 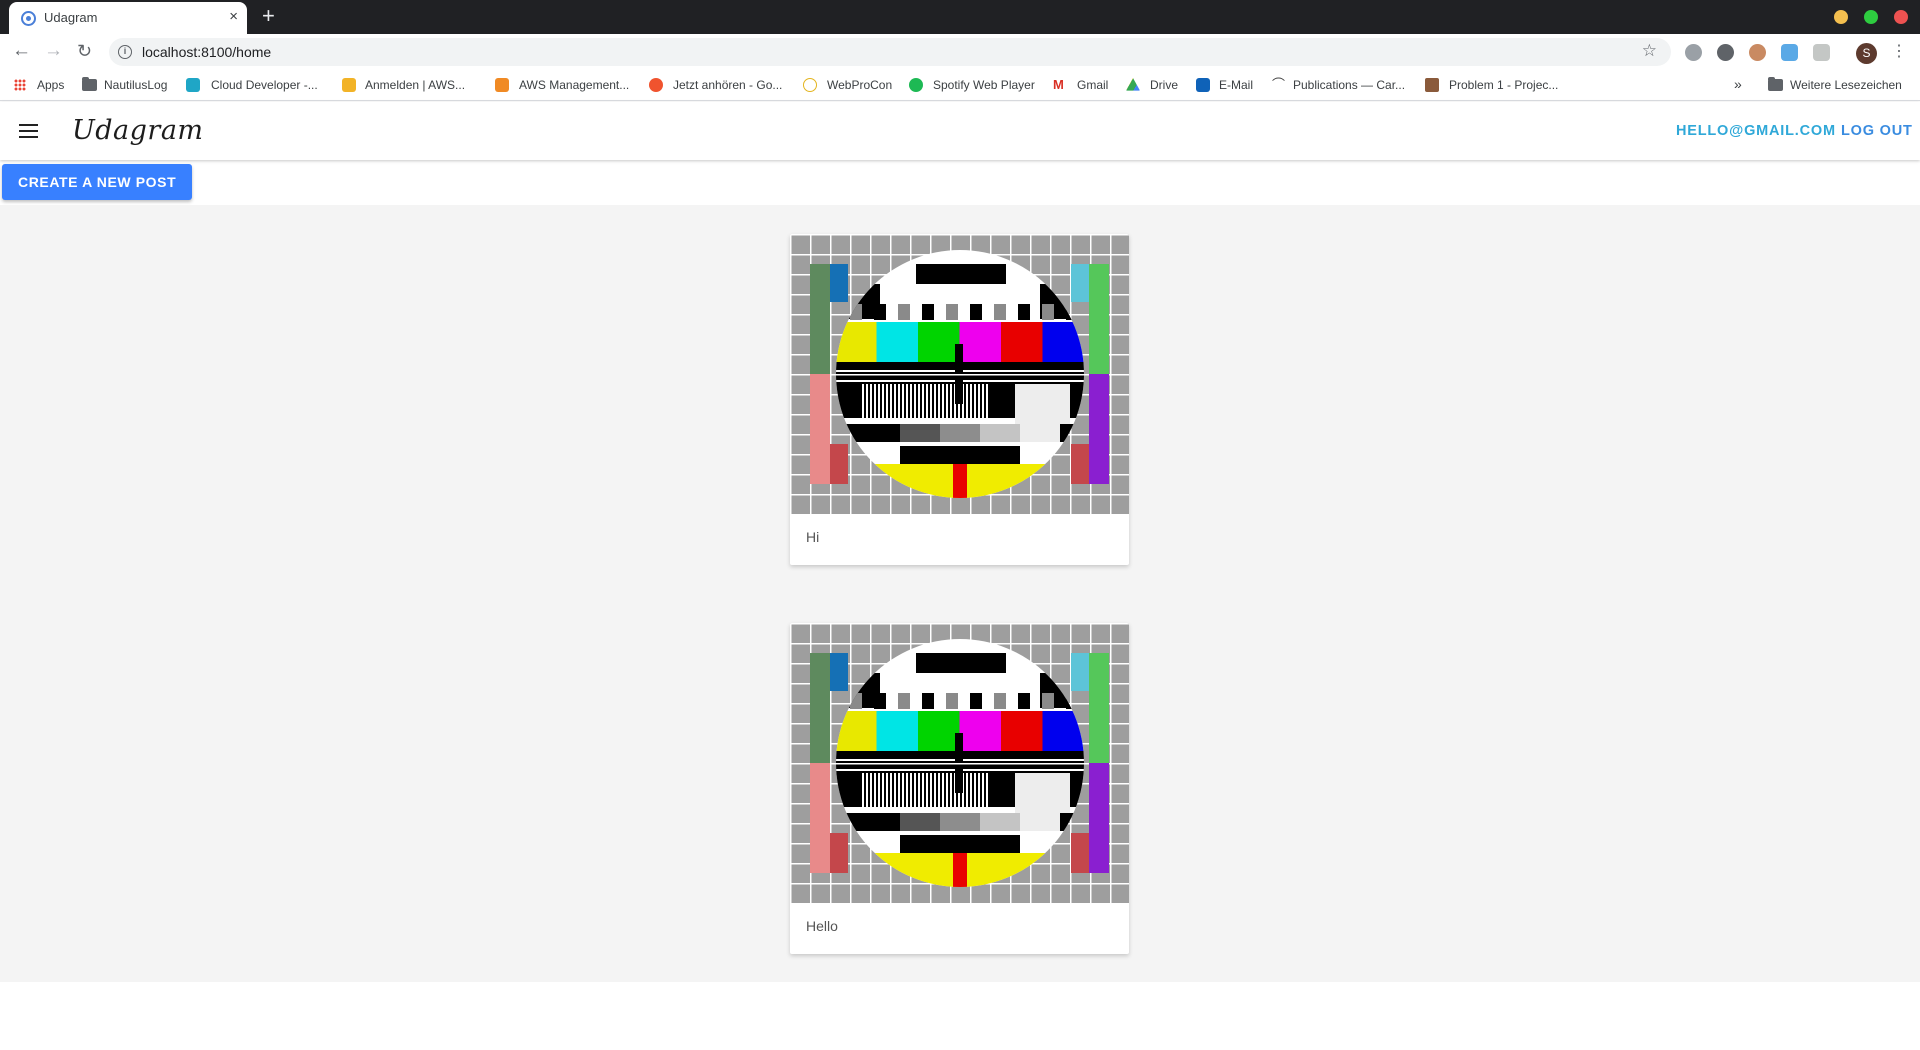 What do you see at coordinates (813, 537) in the screenshot?
I see `post-caption: Hi` at bounding box center [813, 537].